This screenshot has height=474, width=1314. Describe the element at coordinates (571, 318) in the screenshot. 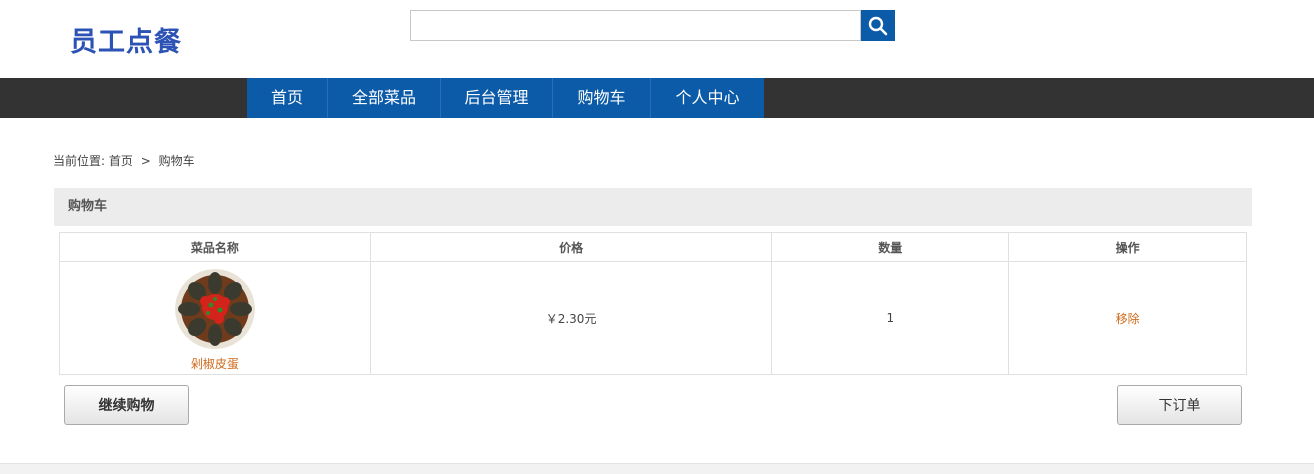

I see `price-cell: ￥2.30元` at that location.